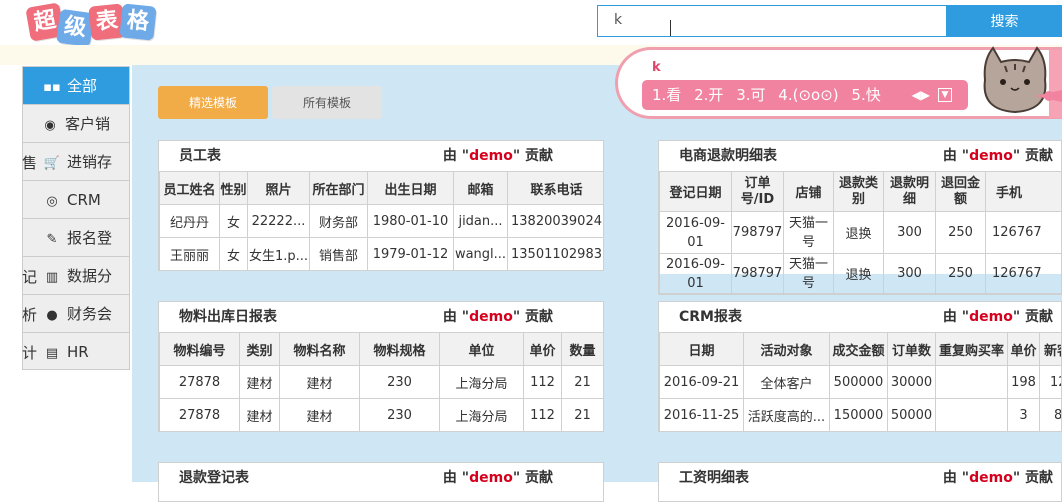 This screenshot has width=1062, height=502. I want to click on table-header-row: 员工姓名性别照片所在部门出生日期邮箱联系电话, so click(382, 188).